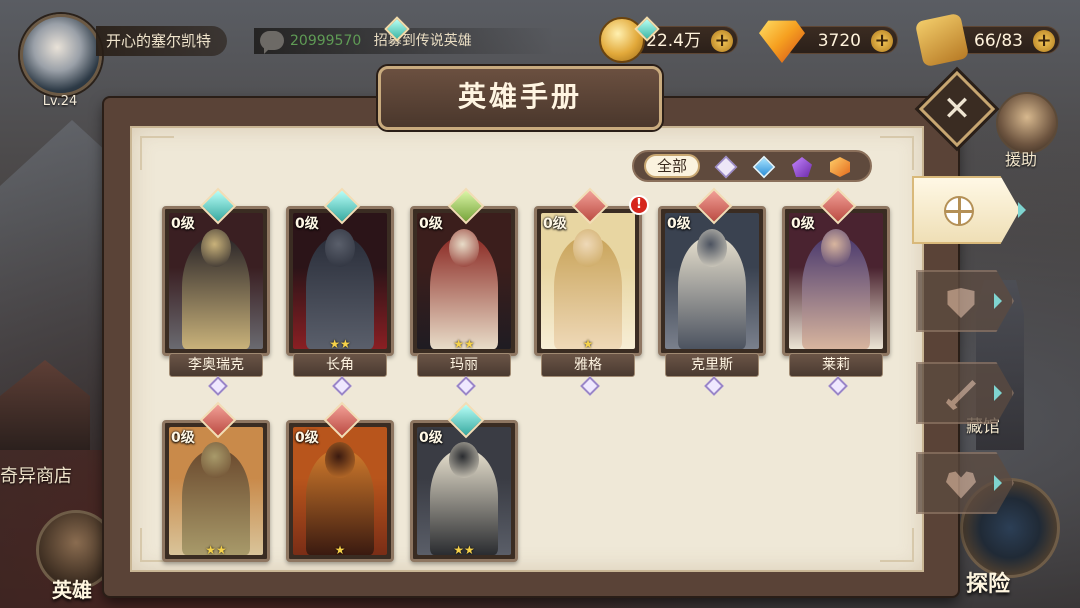 The width and height of the screenshot is (1080, 608). I want to click on ticker-user-id: 20999570, so click(326, 41).